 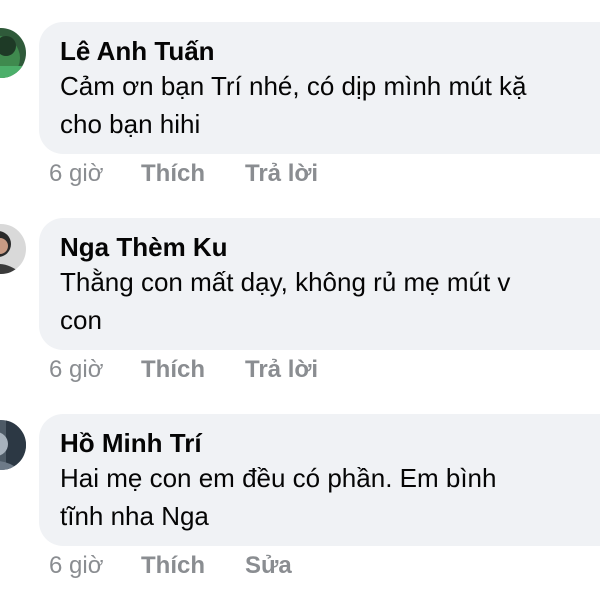 What do you see at coordinates (330, 443) in the screenshot?
I see `comment-author: Hồ Minh Trí` at bounding box center [330, 443].